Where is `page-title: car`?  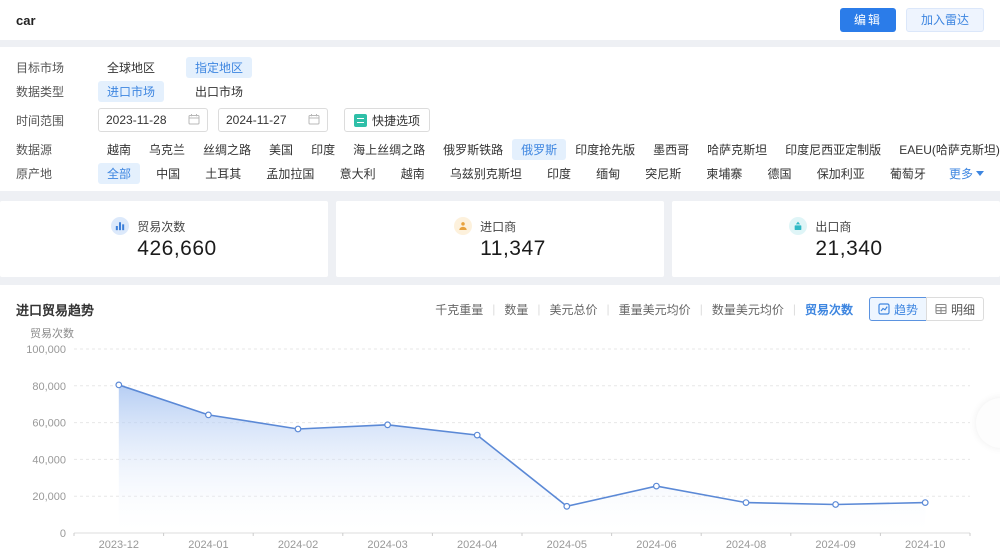
page-title: car is located at coordinates (26, 20).